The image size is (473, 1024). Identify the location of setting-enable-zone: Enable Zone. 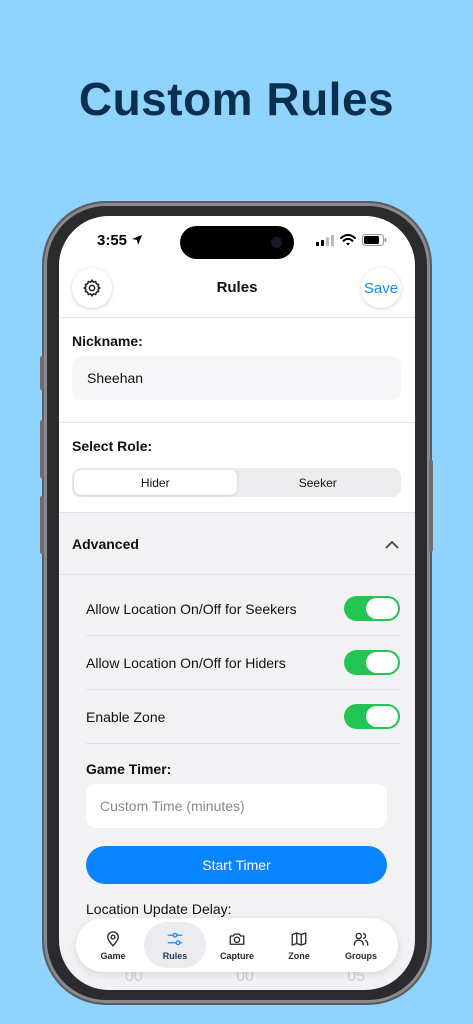
(243, 717).